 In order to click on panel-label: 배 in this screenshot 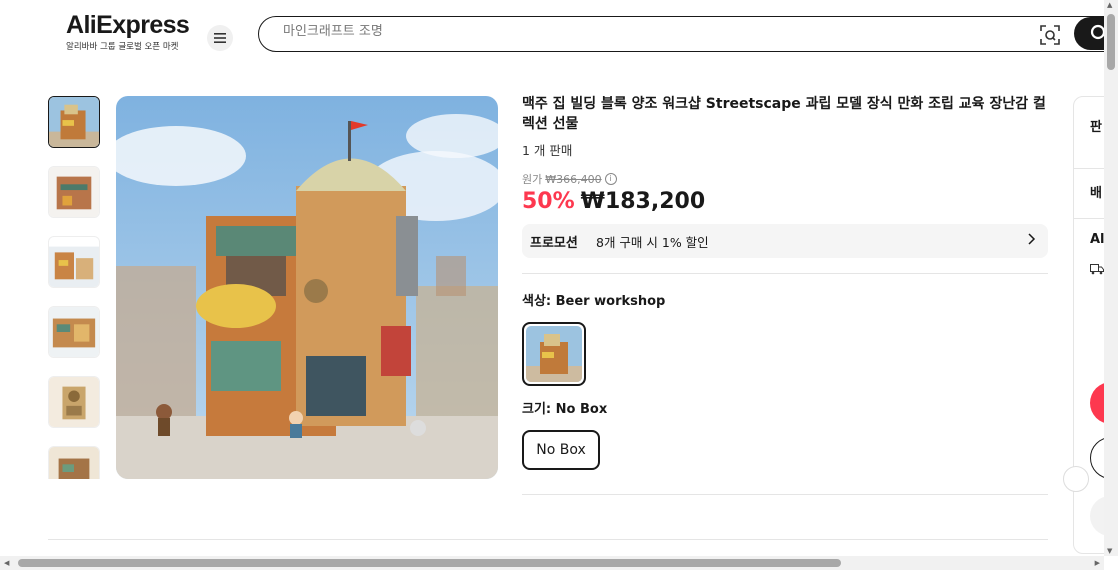, I will do `click(1096, 193)`.